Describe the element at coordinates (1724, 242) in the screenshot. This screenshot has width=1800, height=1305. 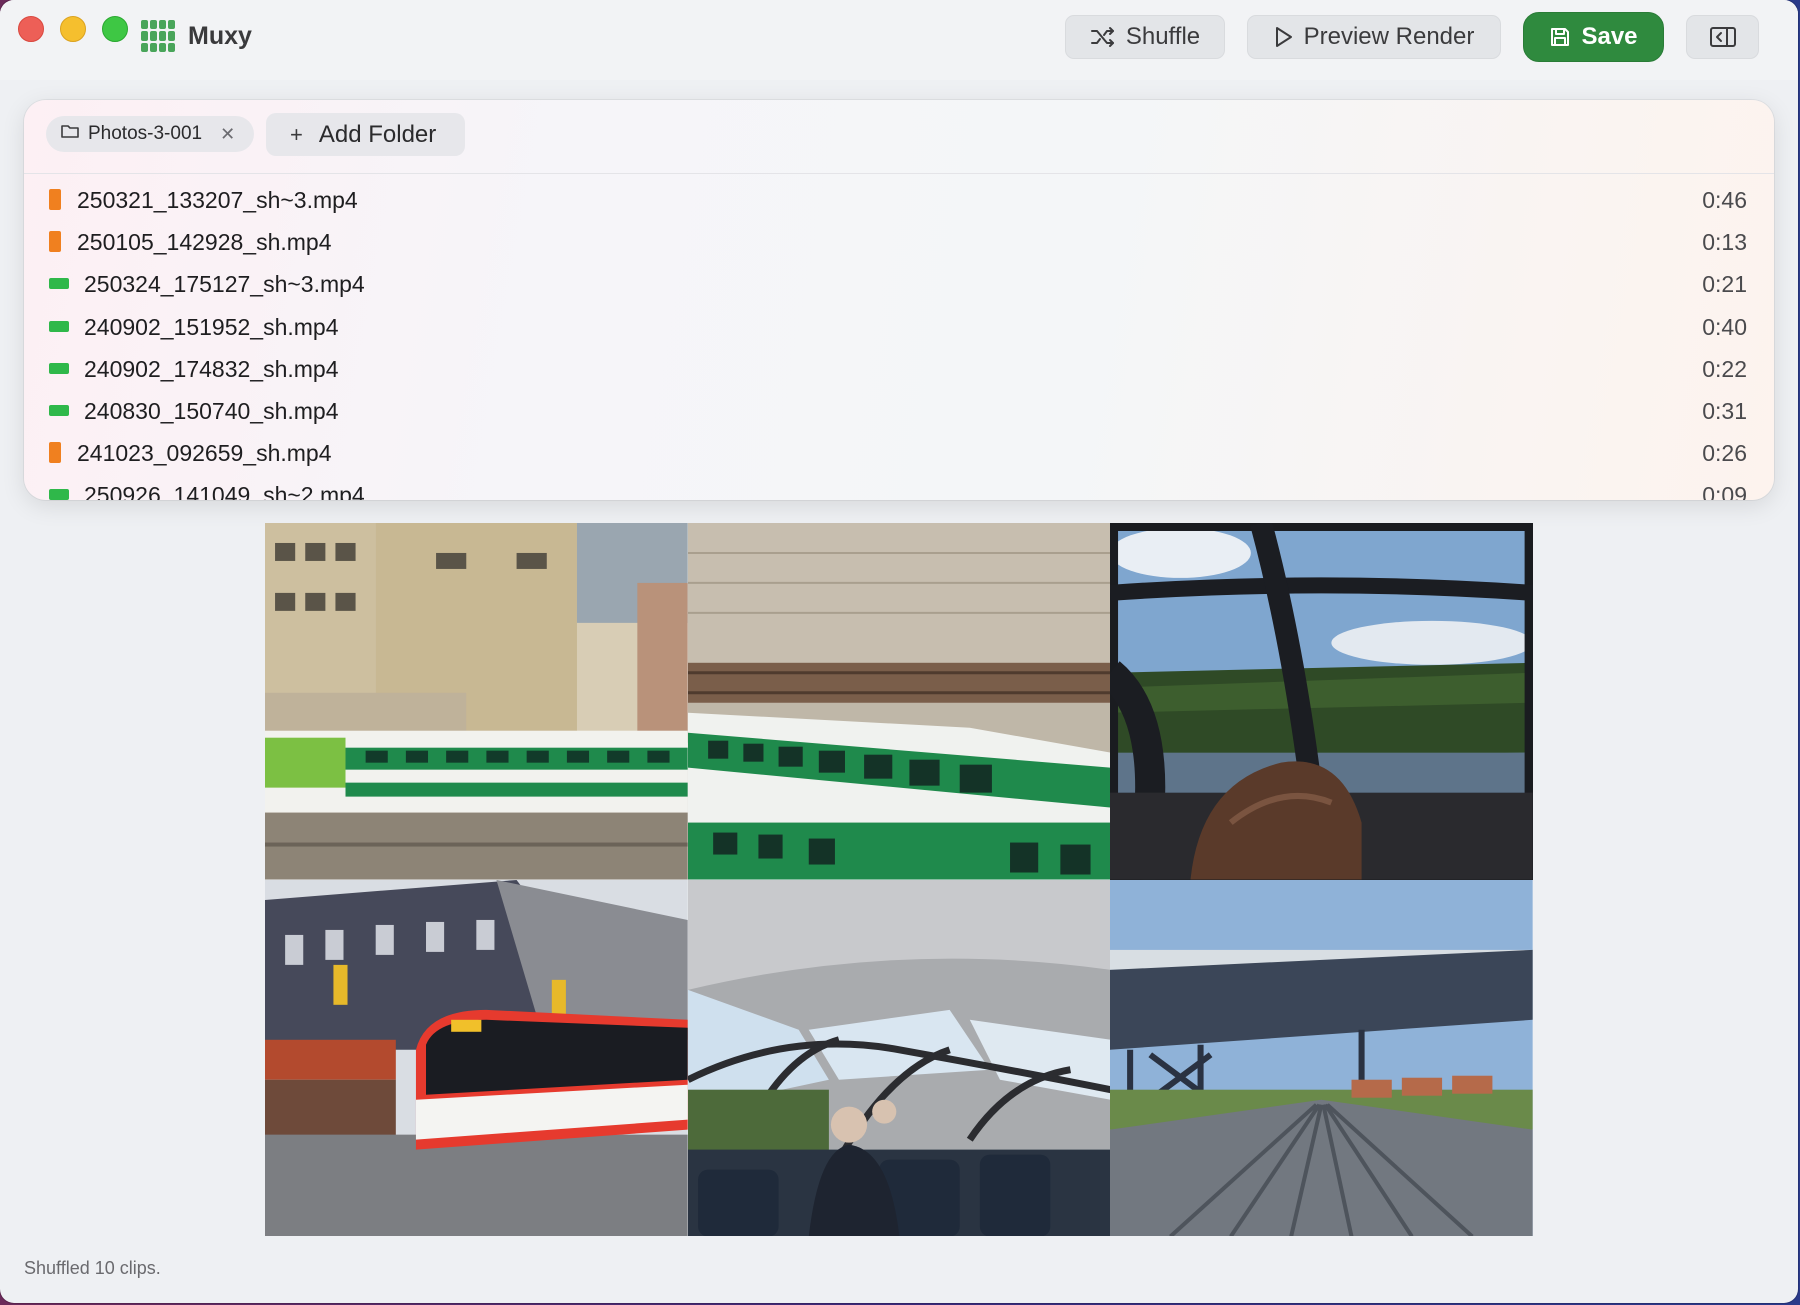
I see `clip-duration: 0:13` at that location.